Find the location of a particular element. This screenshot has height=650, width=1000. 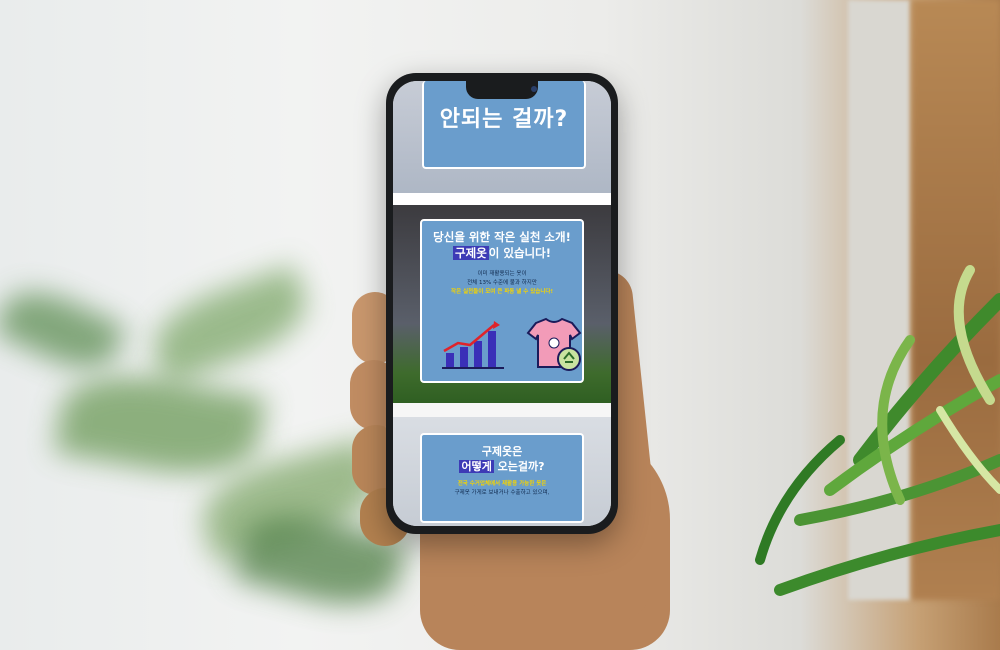

icon-row is located at coordinates (507, 344).